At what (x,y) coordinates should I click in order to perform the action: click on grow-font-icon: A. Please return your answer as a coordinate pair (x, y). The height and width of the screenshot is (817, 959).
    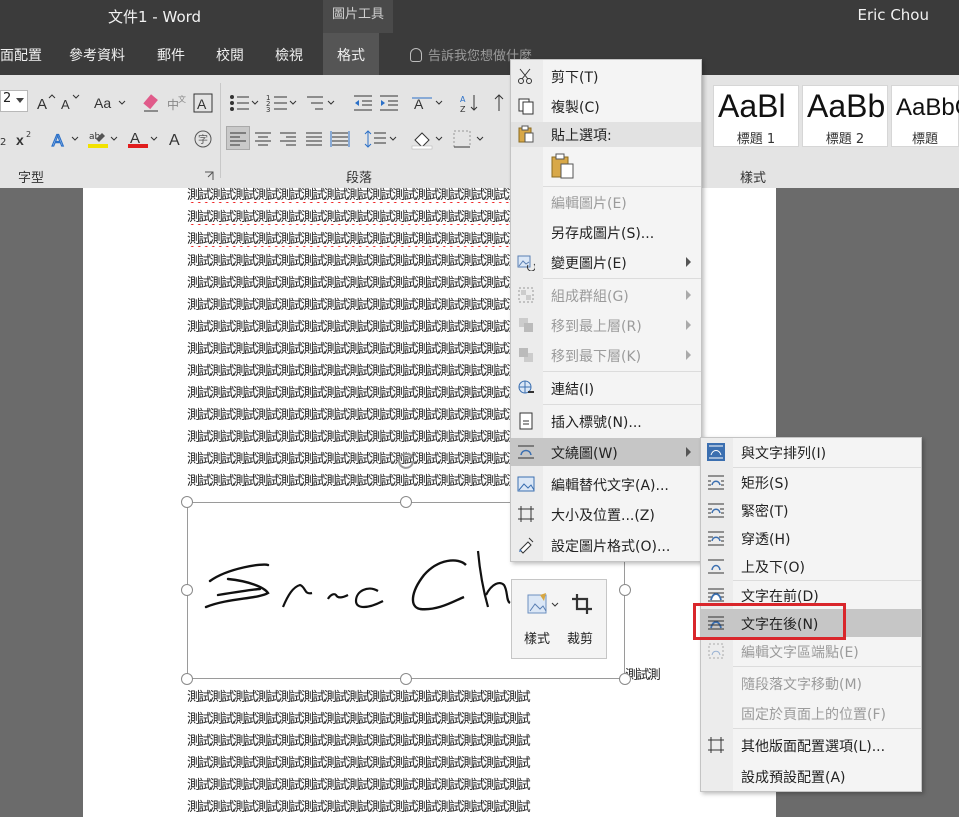
    Looking at the image, I should click on (46, 103).